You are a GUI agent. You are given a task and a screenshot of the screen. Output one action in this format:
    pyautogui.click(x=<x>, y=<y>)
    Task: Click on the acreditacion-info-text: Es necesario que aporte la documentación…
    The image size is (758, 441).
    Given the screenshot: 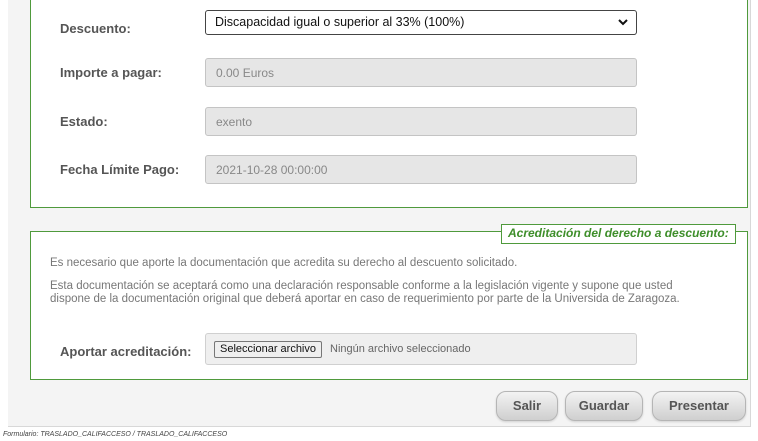 What is the action you would take?
    pyautogui.click(x=284, y=263)
    